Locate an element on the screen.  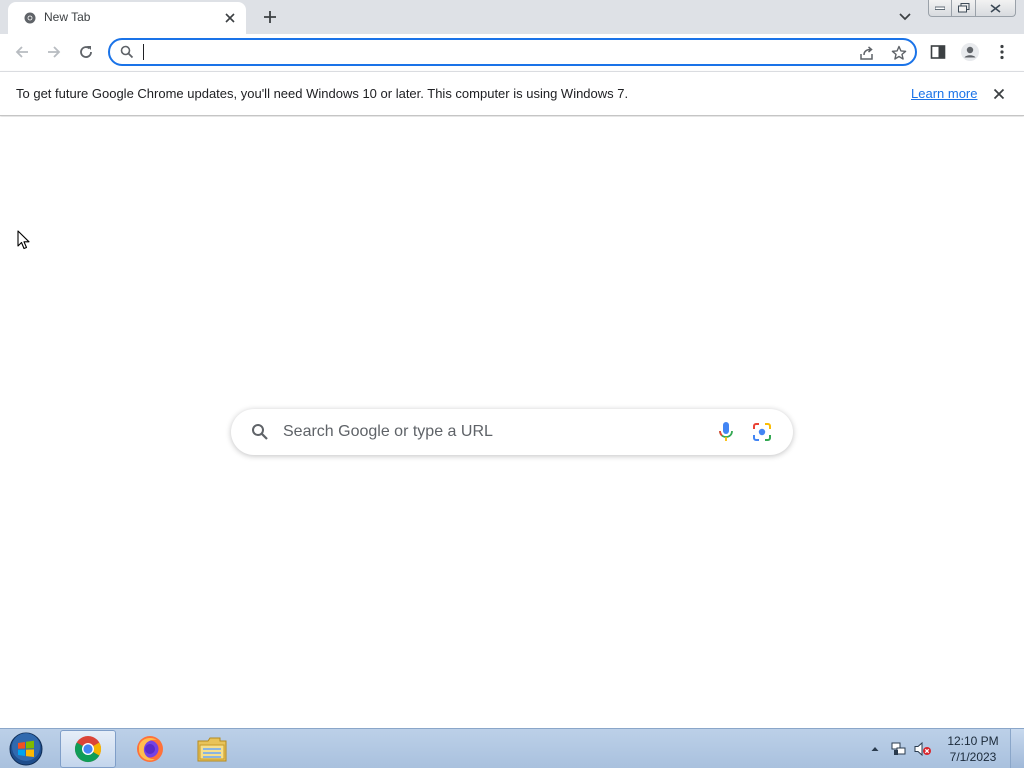
system-tray is located at coordinates (899, 749).